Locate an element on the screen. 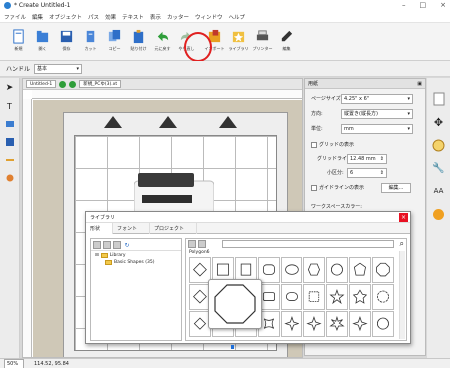 The height and width of the screenshot is (368, 450). maximize-button: □ is located at coordinates (423, 5).